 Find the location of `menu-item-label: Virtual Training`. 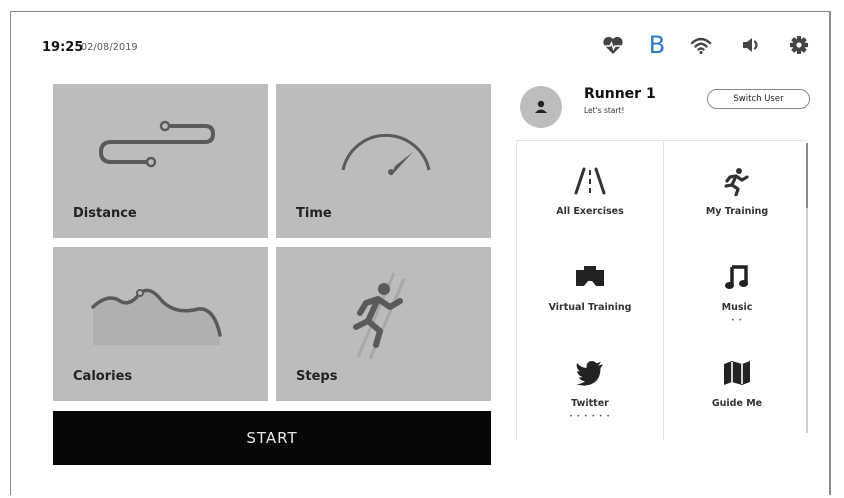

menu-item-label: Virtual Training is located at coordinates (590, 307).